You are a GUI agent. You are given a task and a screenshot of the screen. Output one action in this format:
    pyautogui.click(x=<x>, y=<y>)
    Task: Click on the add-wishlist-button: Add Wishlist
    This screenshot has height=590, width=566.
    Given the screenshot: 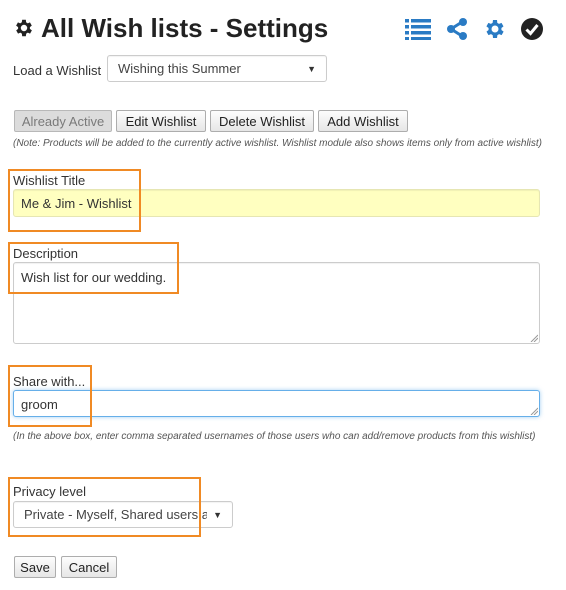 What is the action you would take?
    pyautogui.click(x=363, y=121)
    